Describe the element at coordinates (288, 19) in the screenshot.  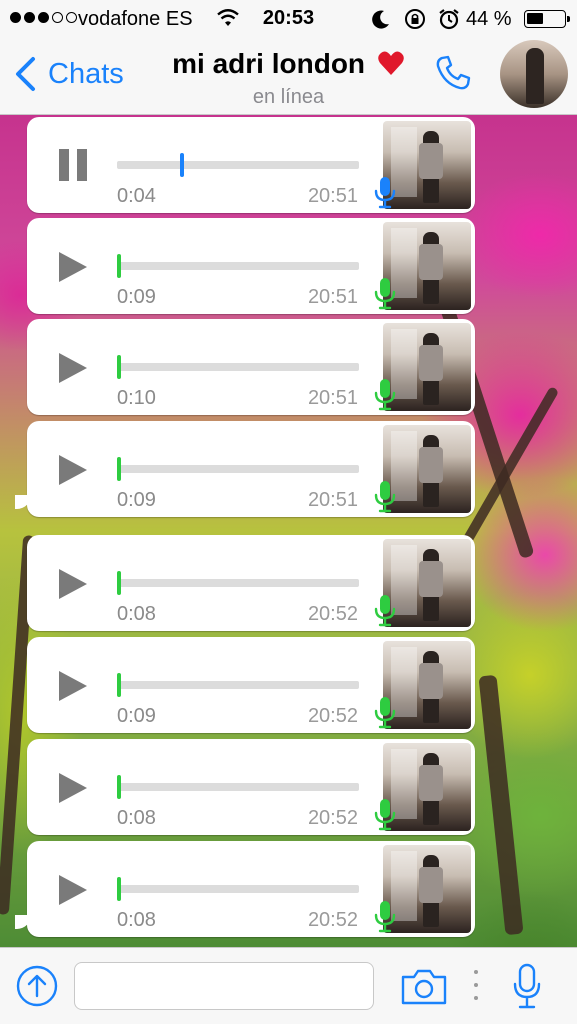
I see `status-bar: vodafone ES 20:53 44 %` at that location.